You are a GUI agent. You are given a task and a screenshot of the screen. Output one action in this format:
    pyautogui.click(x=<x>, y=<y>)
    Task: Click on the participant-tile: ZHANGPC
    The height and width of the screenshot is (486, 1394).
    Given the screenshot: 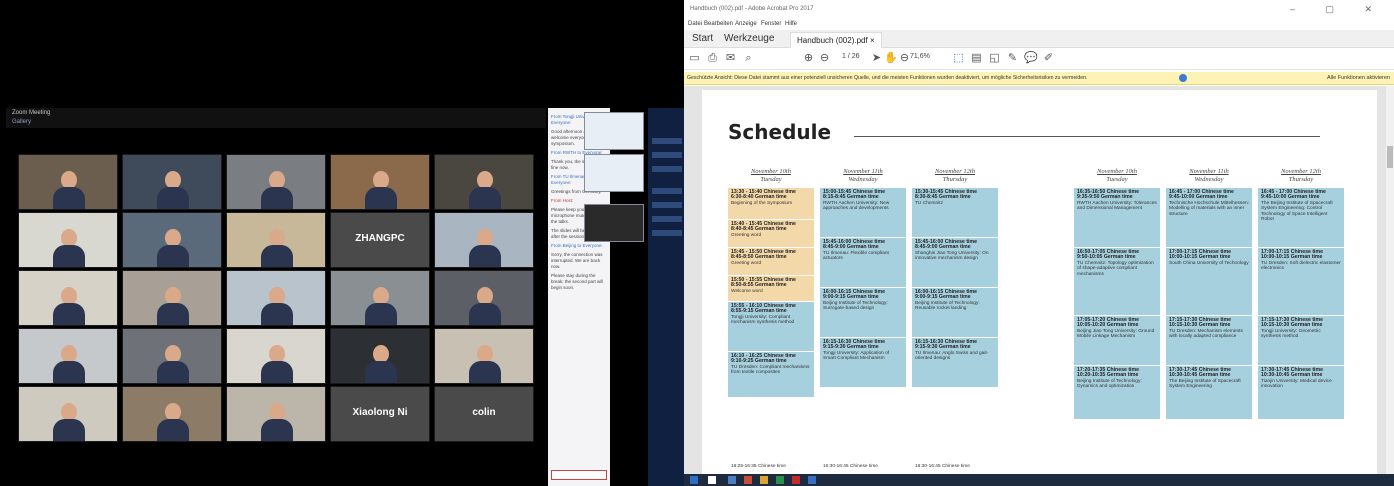 What is the action you would take?
    pyautogui.click(x=380, y=240)
    